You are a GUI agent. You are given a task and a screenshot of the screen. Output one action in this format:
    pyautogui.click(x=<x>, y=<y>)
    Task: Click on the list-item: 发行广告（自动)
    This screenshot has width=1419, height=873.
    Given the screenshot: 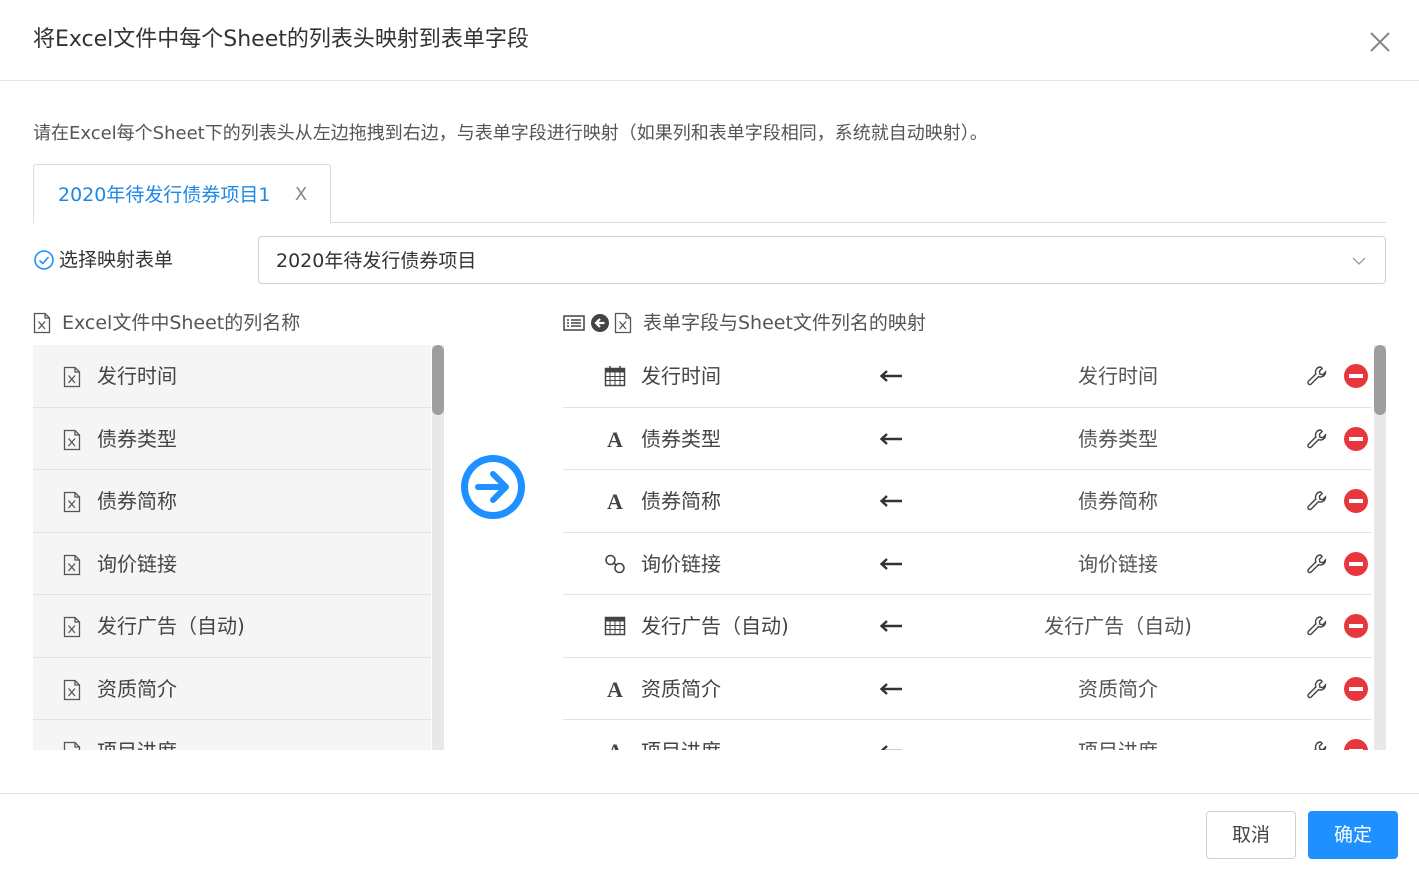 What is the action you would take?
    pyautogui.click(x=232, y=626)
    